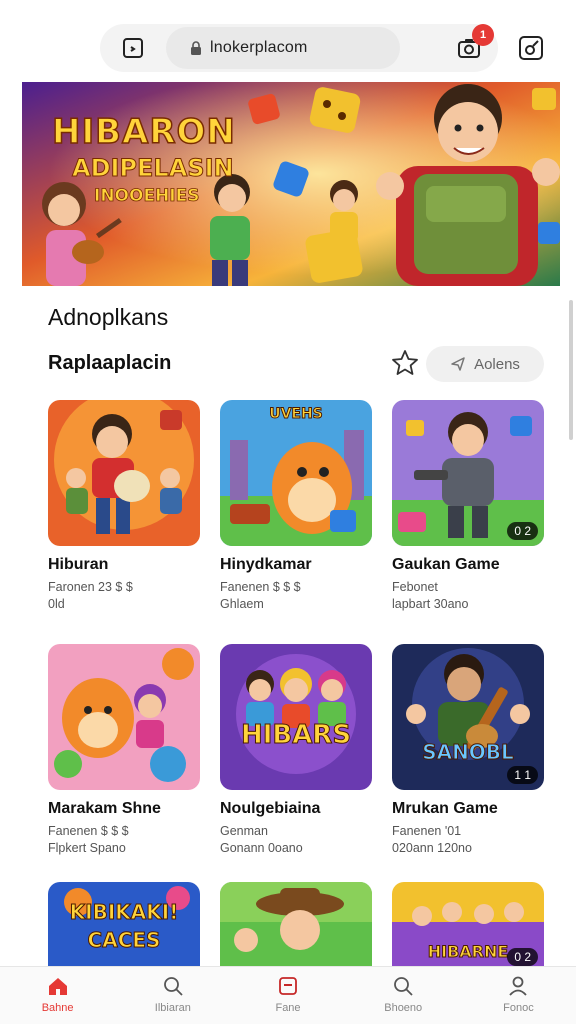 Image resolution: width=576 pixels, height=1024 pixels. What do you see at coordinates (296, 414) in the screenshot?
I see `thumbnail-text: UVEHS` at bounding box center [296, 414].